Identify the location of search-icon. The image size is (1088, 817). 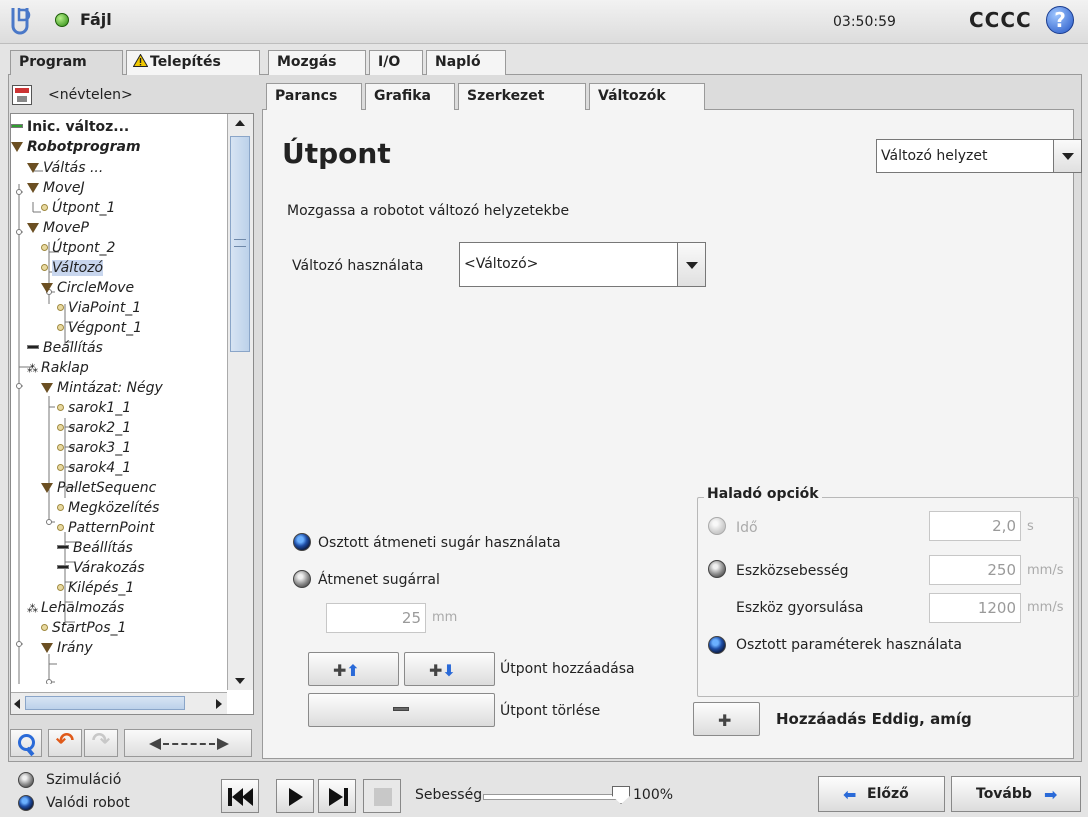
(26, 743).